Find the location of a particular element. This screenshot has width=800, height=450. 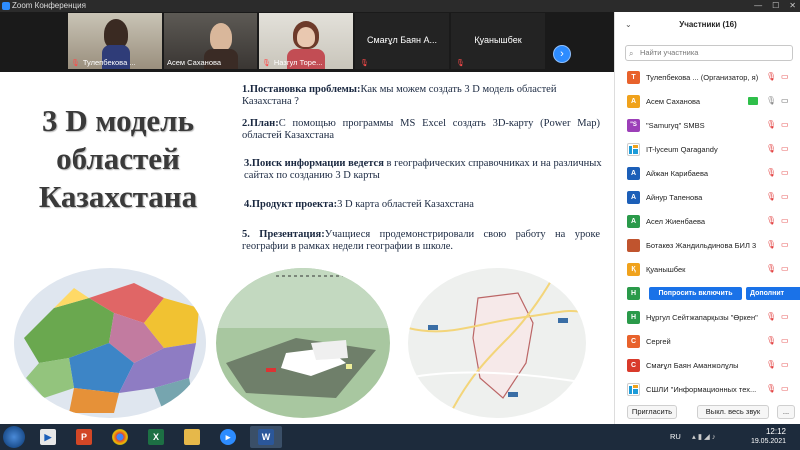

tile-big-name: Қуанышбек is located at coordinates (498, 40).